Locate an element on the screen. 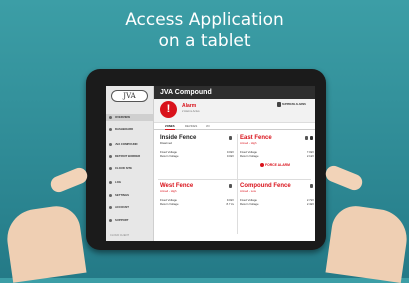 The height and width of the screenshot is (283, 409). sidebar-item-label: DASHBOARD is located at coordinates (124, 129).